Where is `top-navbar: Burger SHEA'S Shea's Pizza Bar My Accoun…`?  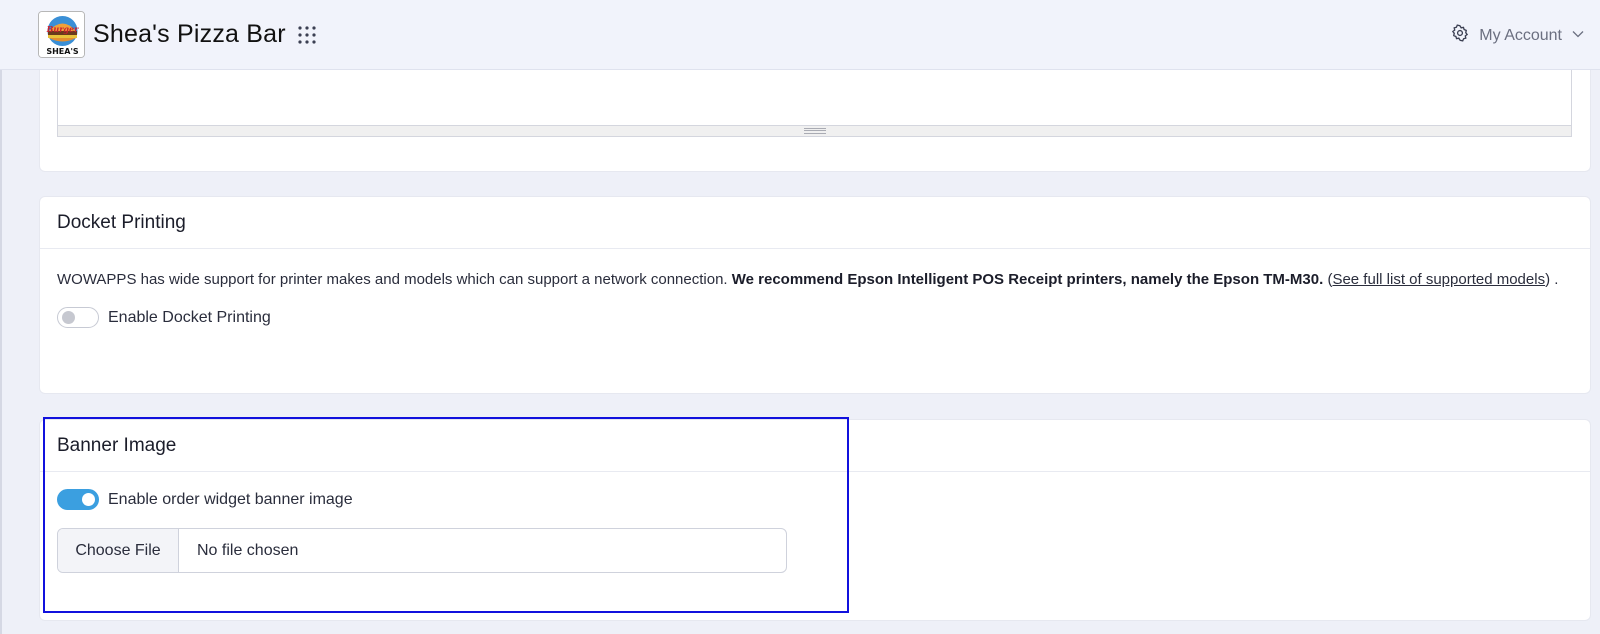
top-navbar: Burger SHEA'S Shea's Pizza Bar My Accoun… is located at coordinates (800, 35).